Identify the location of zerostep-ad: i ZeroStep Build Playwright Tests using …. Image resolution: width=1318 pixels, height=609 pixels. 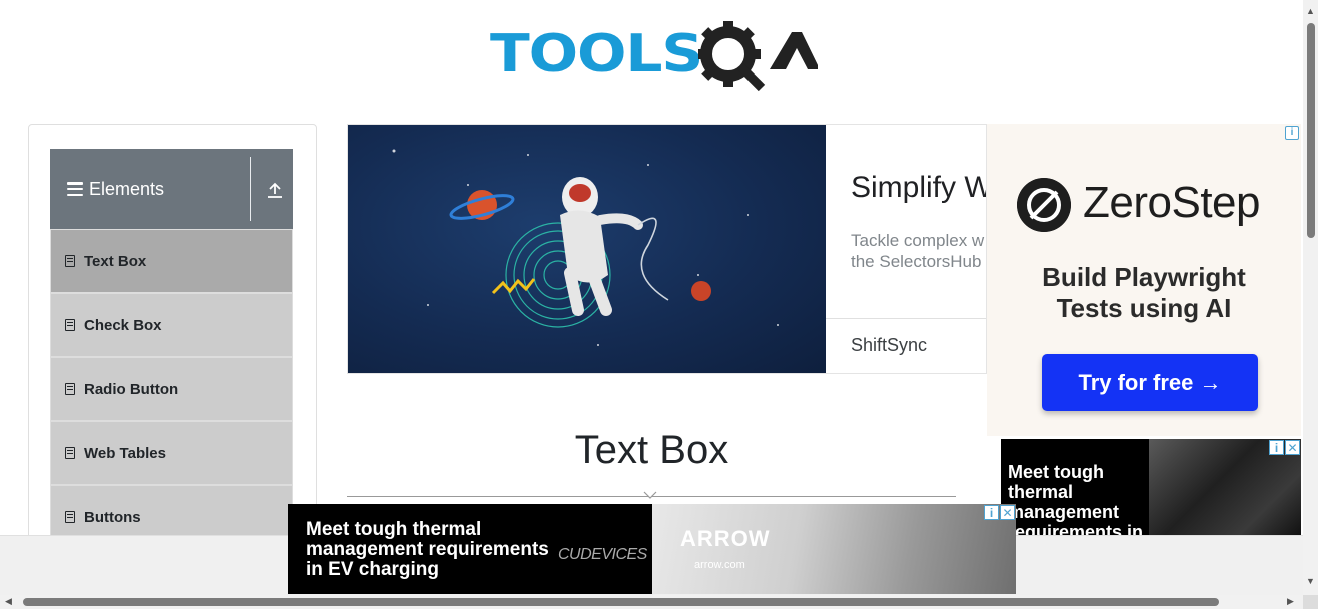
(1144, 280).